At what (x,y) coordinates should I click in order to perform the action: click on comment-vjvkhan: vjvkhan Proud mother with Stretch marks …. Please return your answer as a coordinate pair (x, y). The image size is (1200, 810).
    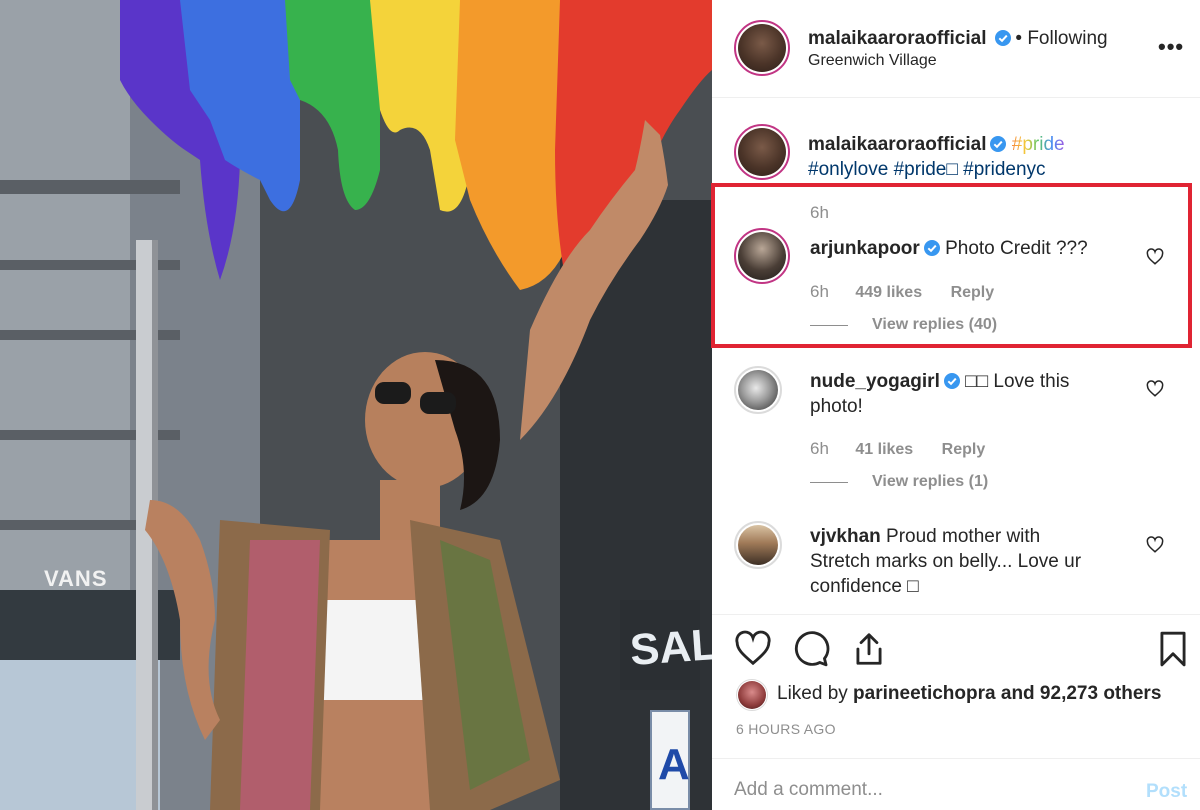
    Looking at the image, I should click on (975, 561).